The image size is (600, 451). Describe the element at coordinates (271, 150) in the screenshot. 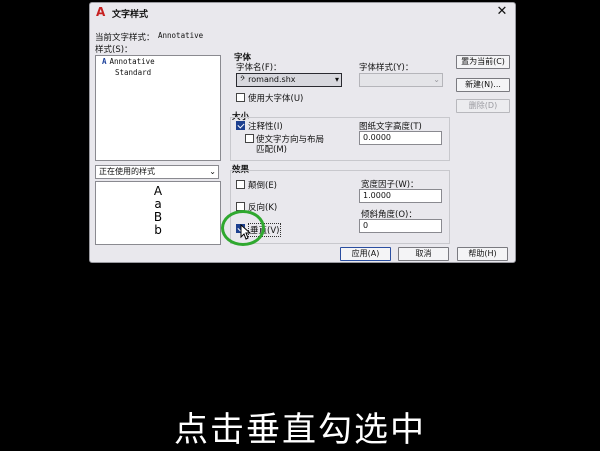

I see `match-orientation-label-2: 匹配(M)` at that location.